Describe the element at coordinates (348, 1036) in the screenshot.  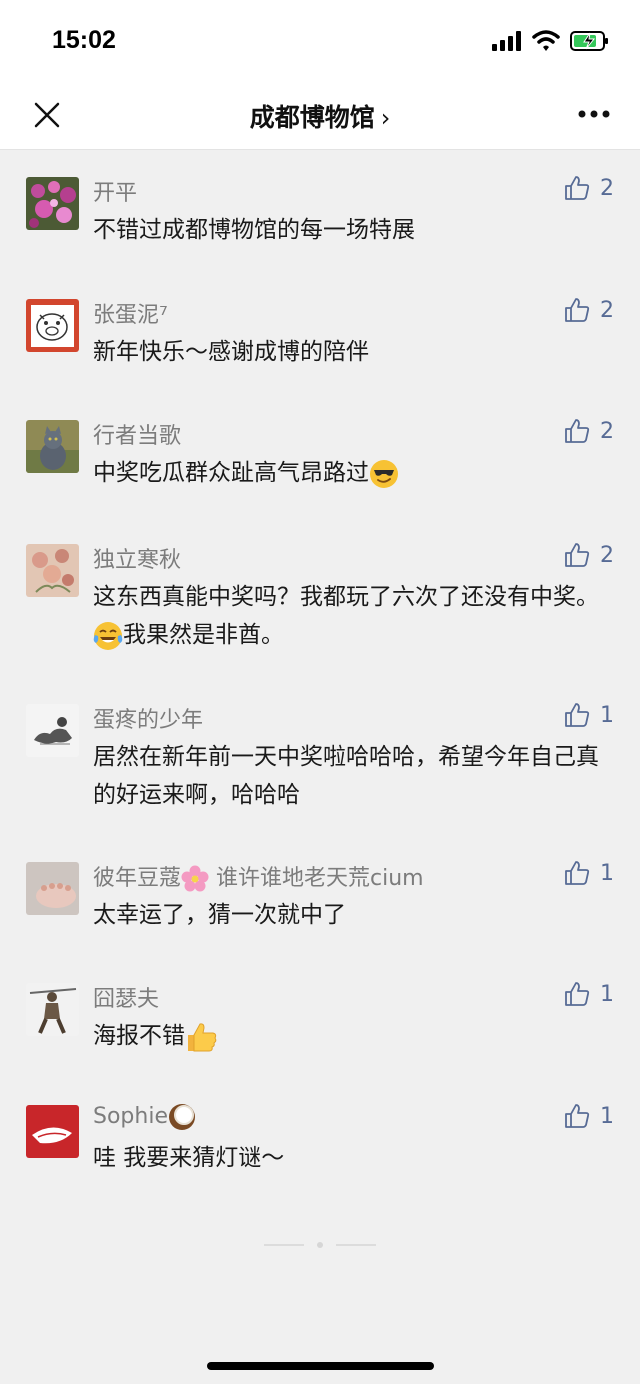
I see `comment-text: 海报不错` at that location.